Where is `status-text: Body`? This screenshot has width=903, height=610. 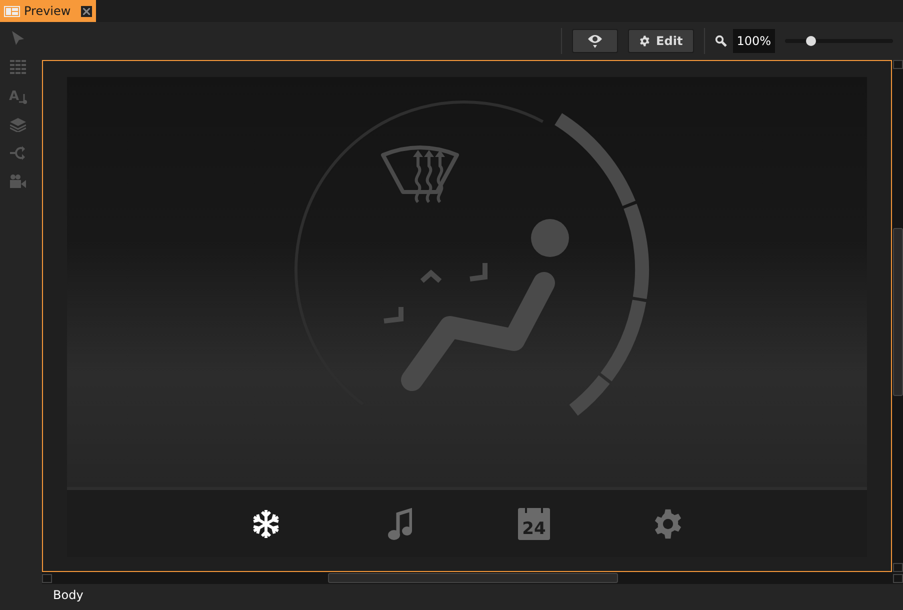 status-text: Body is located at coordinates (68, 595).